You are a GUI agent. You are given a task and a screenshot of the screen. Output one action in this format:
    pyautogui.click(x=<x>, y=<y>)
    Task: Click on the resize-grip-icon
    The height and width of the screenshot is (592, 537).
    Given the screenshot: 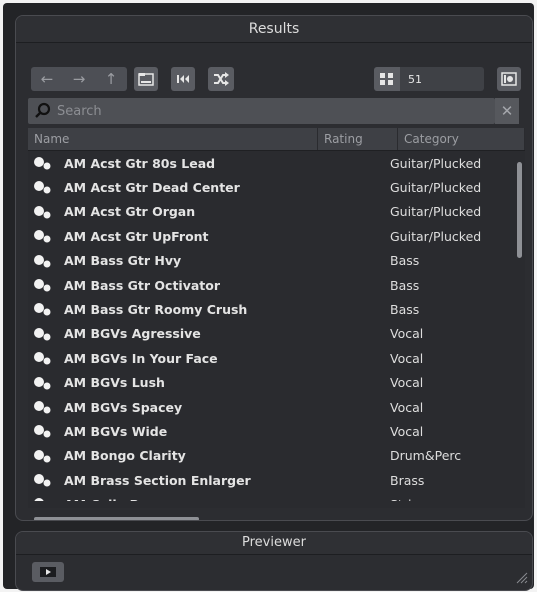 What is the action you would take?
    pyautogui.click(x=521, y=577)
    